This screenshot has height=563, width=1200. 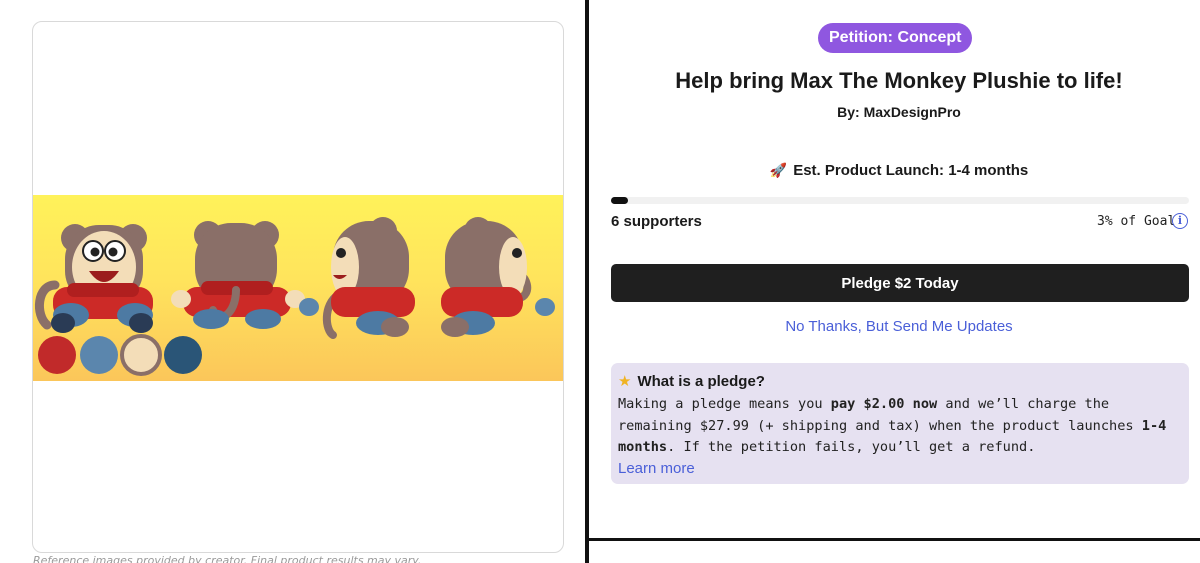 I want to click on pledge-info-heading: ★ What is a pledge?, so click(x=900, y=381).